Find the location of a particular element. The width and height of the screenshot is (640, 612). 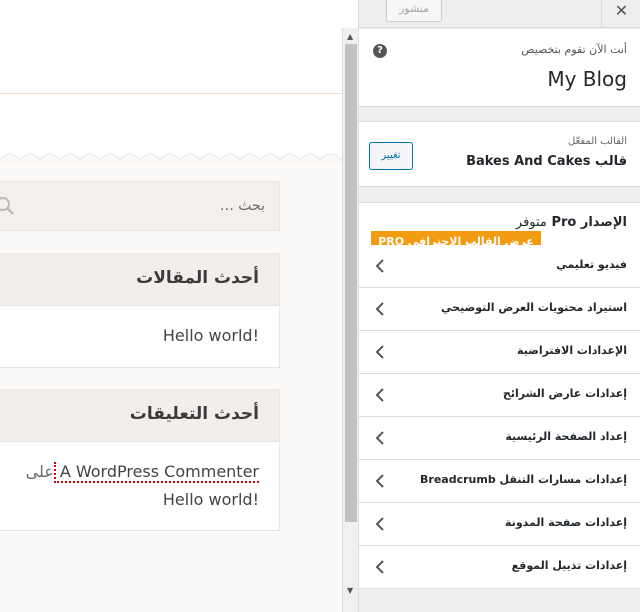

section-label: فيديو تعليمي is located at coordinates (591, 264).